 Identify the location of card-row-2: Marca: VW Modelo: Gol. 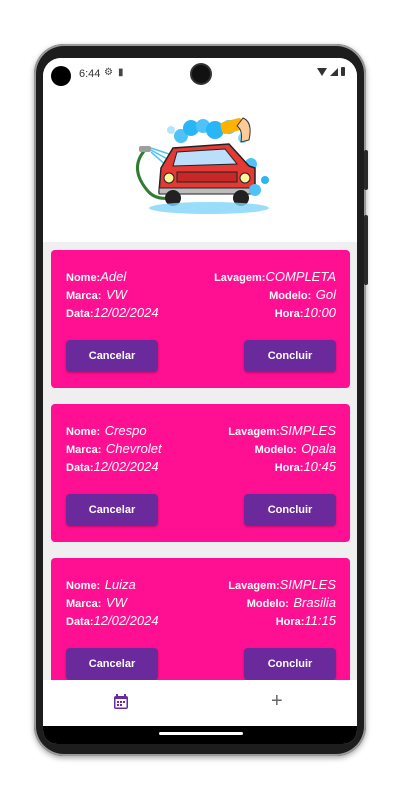
(201, 295).